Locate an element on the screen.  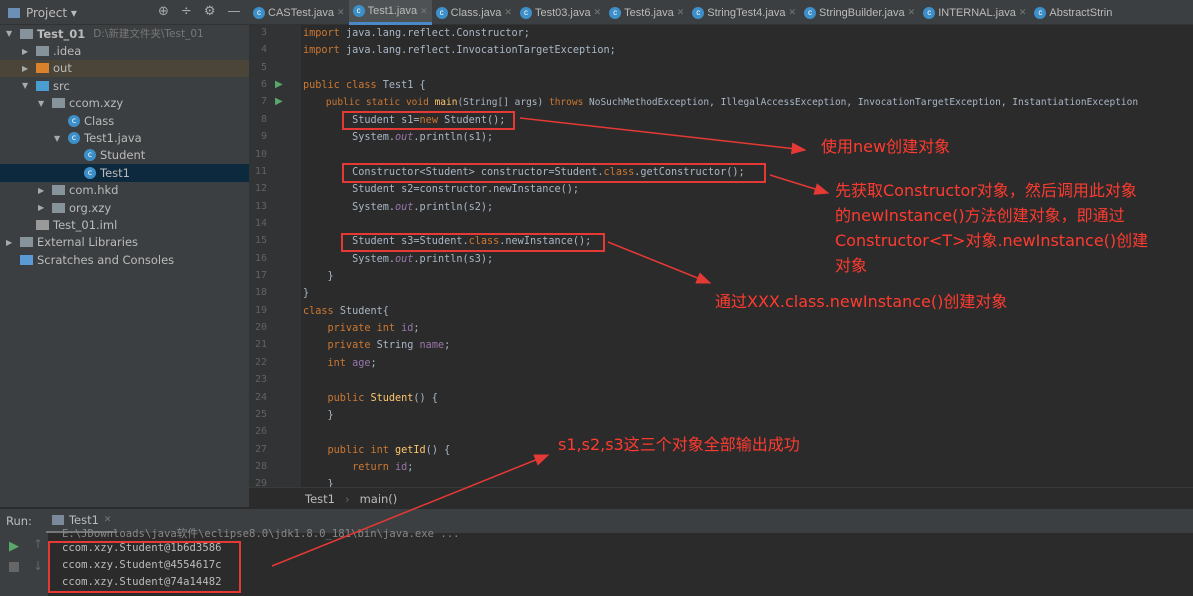
tab-test6-java: c Test6.java ✕ is located at coordinates (646, 12).